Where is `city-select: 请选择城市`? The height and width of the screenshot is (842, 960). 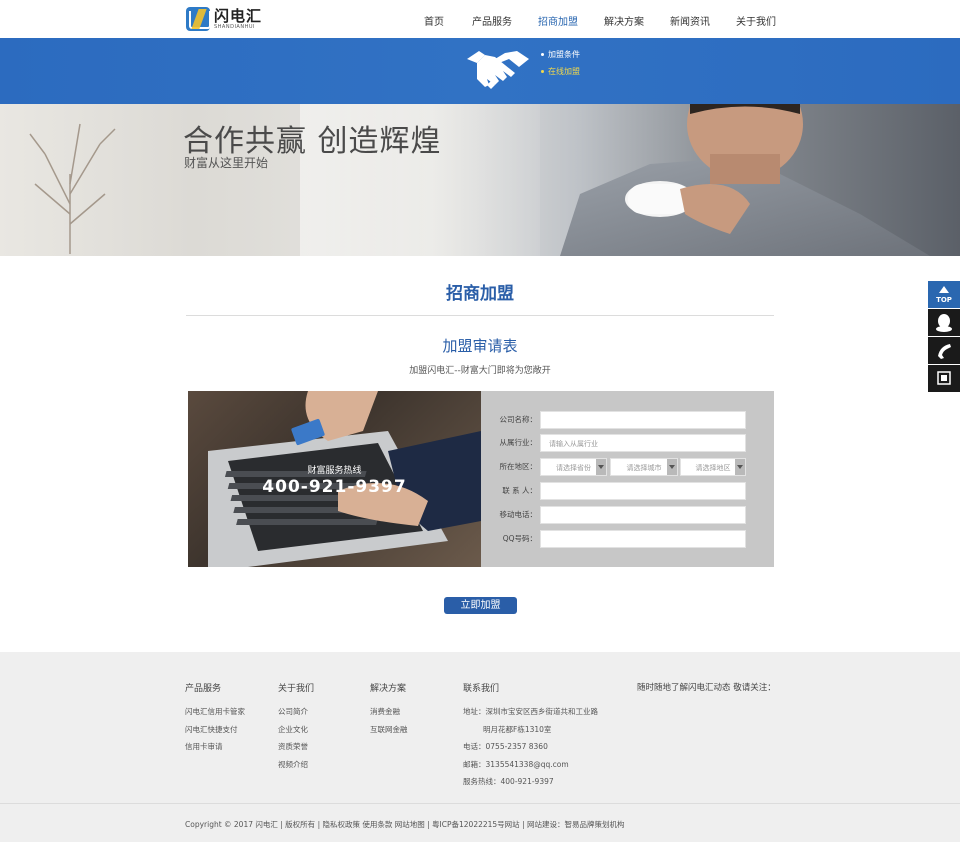 city-select: 请选择城市 is located at coordinates (644, 467).